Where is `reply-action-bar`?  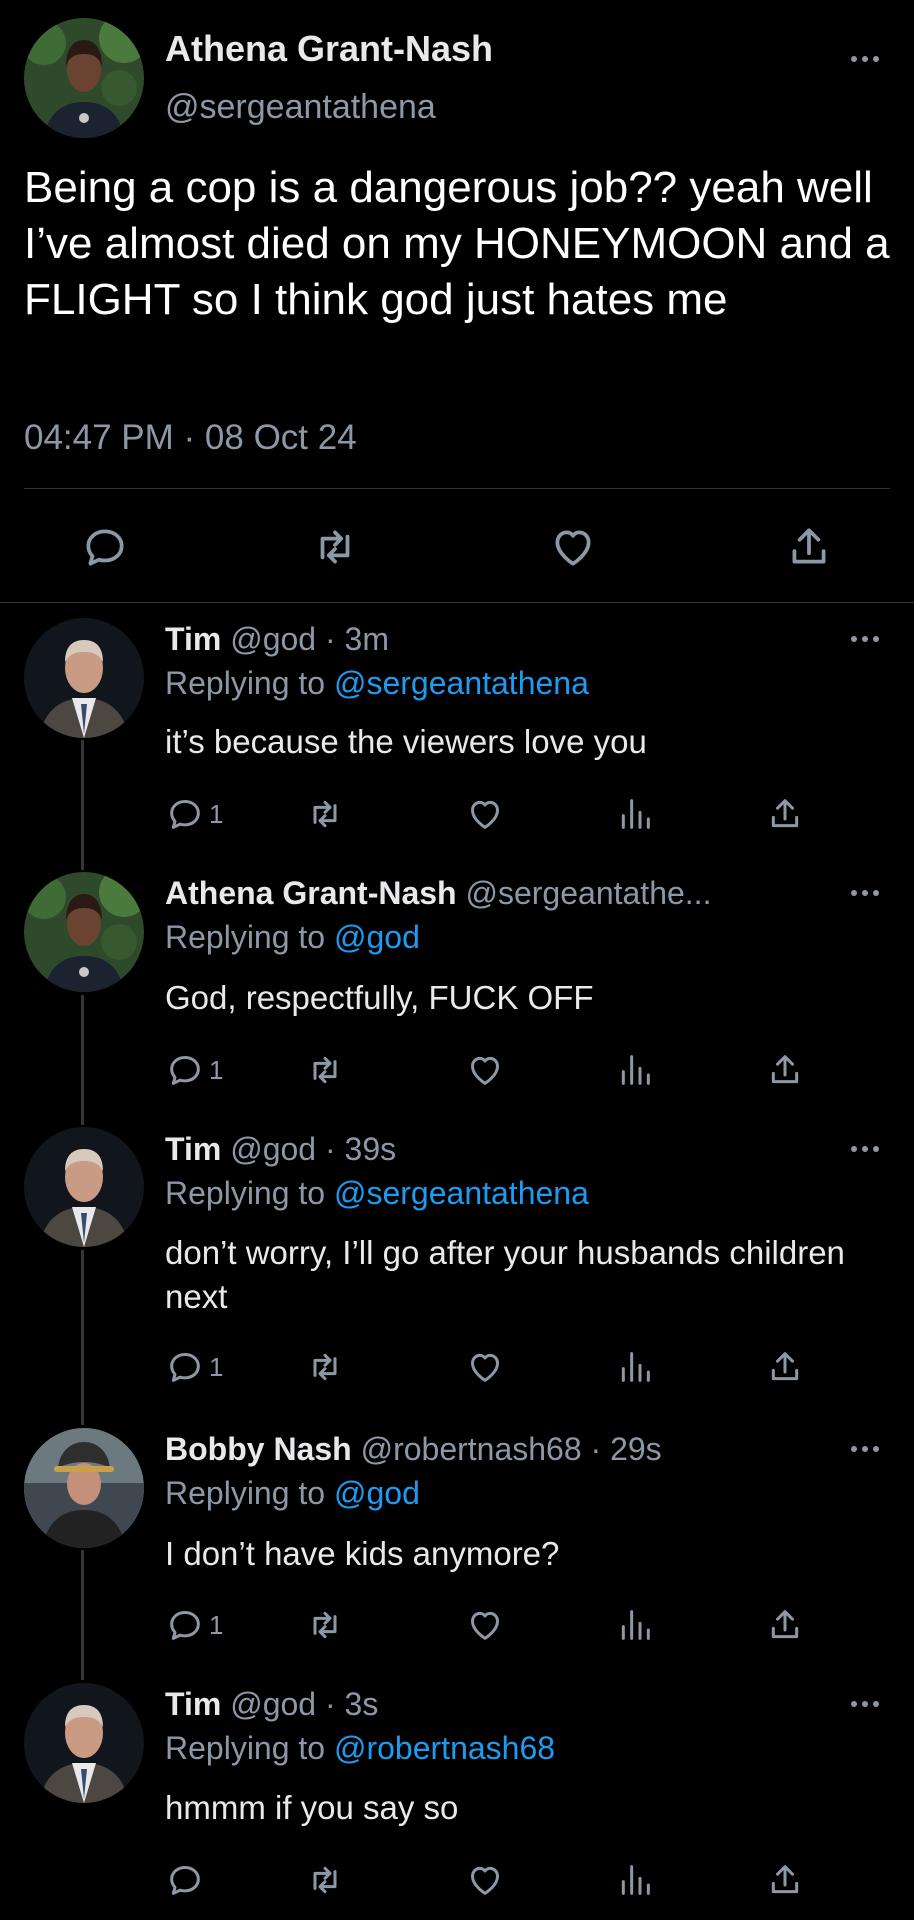 reply-action-bar is located at coordinates (485, 1880).